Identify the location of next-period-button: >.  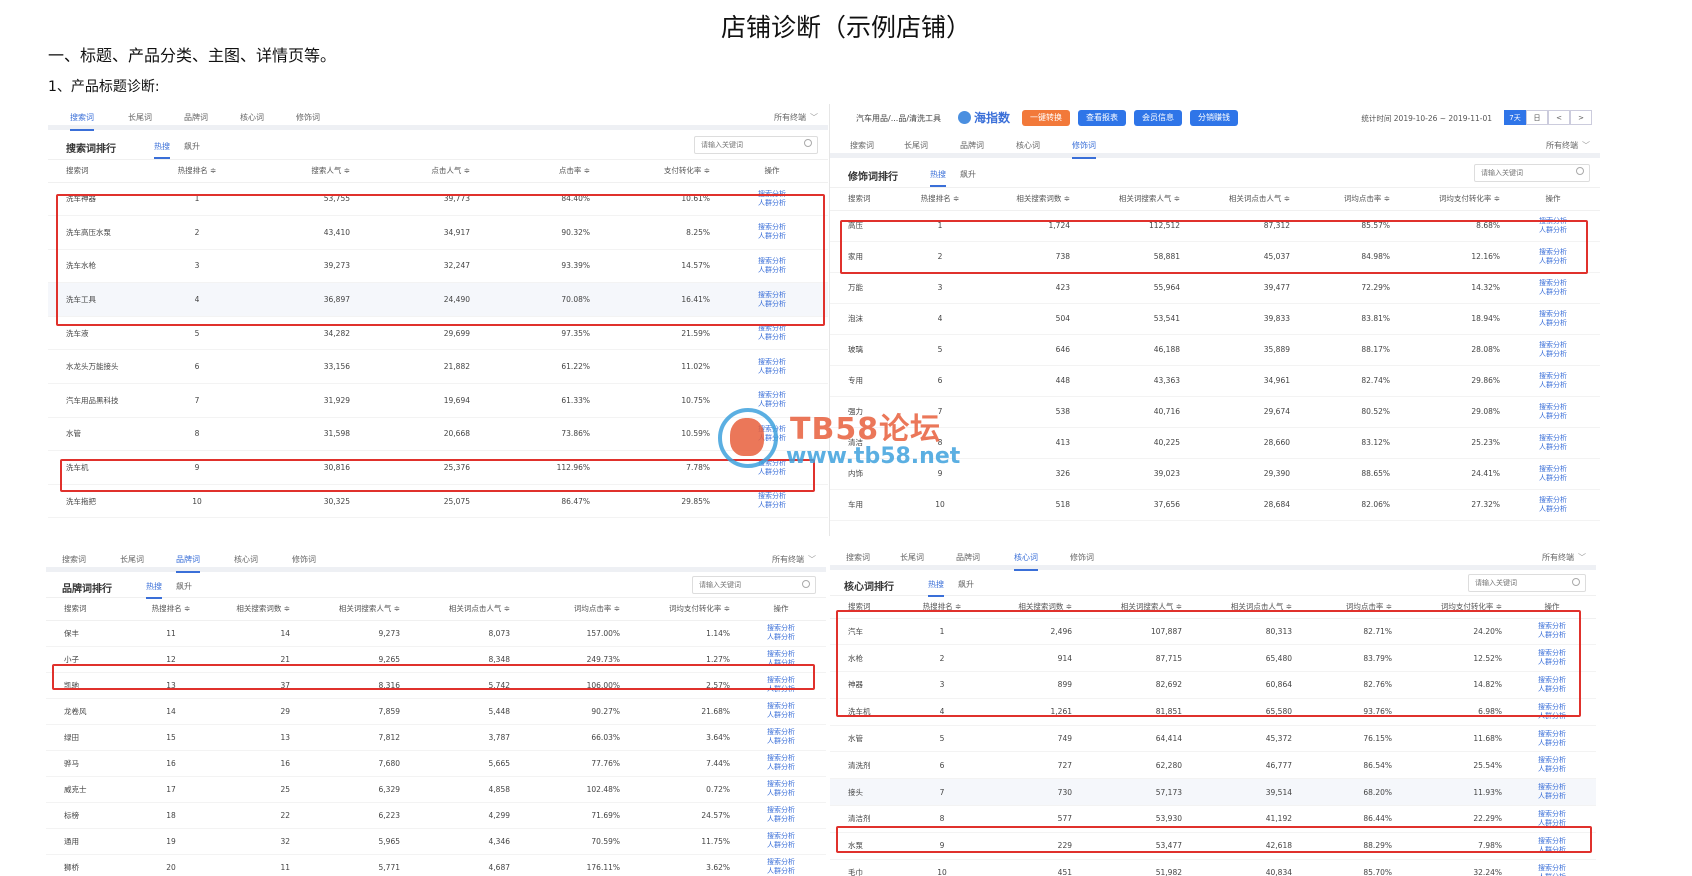
(1581, 117).